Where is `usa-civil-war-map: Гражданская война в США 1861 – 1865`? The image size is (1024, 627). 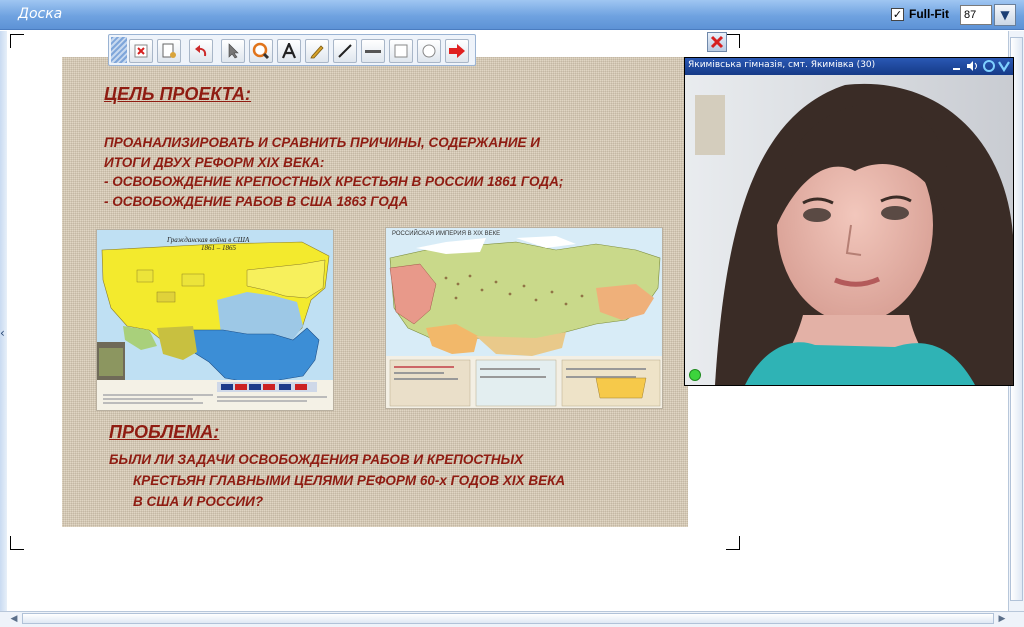
usa-civil-war-map: Гражданская война в США 1861 – 1865 is located at coordinates (215, 320).